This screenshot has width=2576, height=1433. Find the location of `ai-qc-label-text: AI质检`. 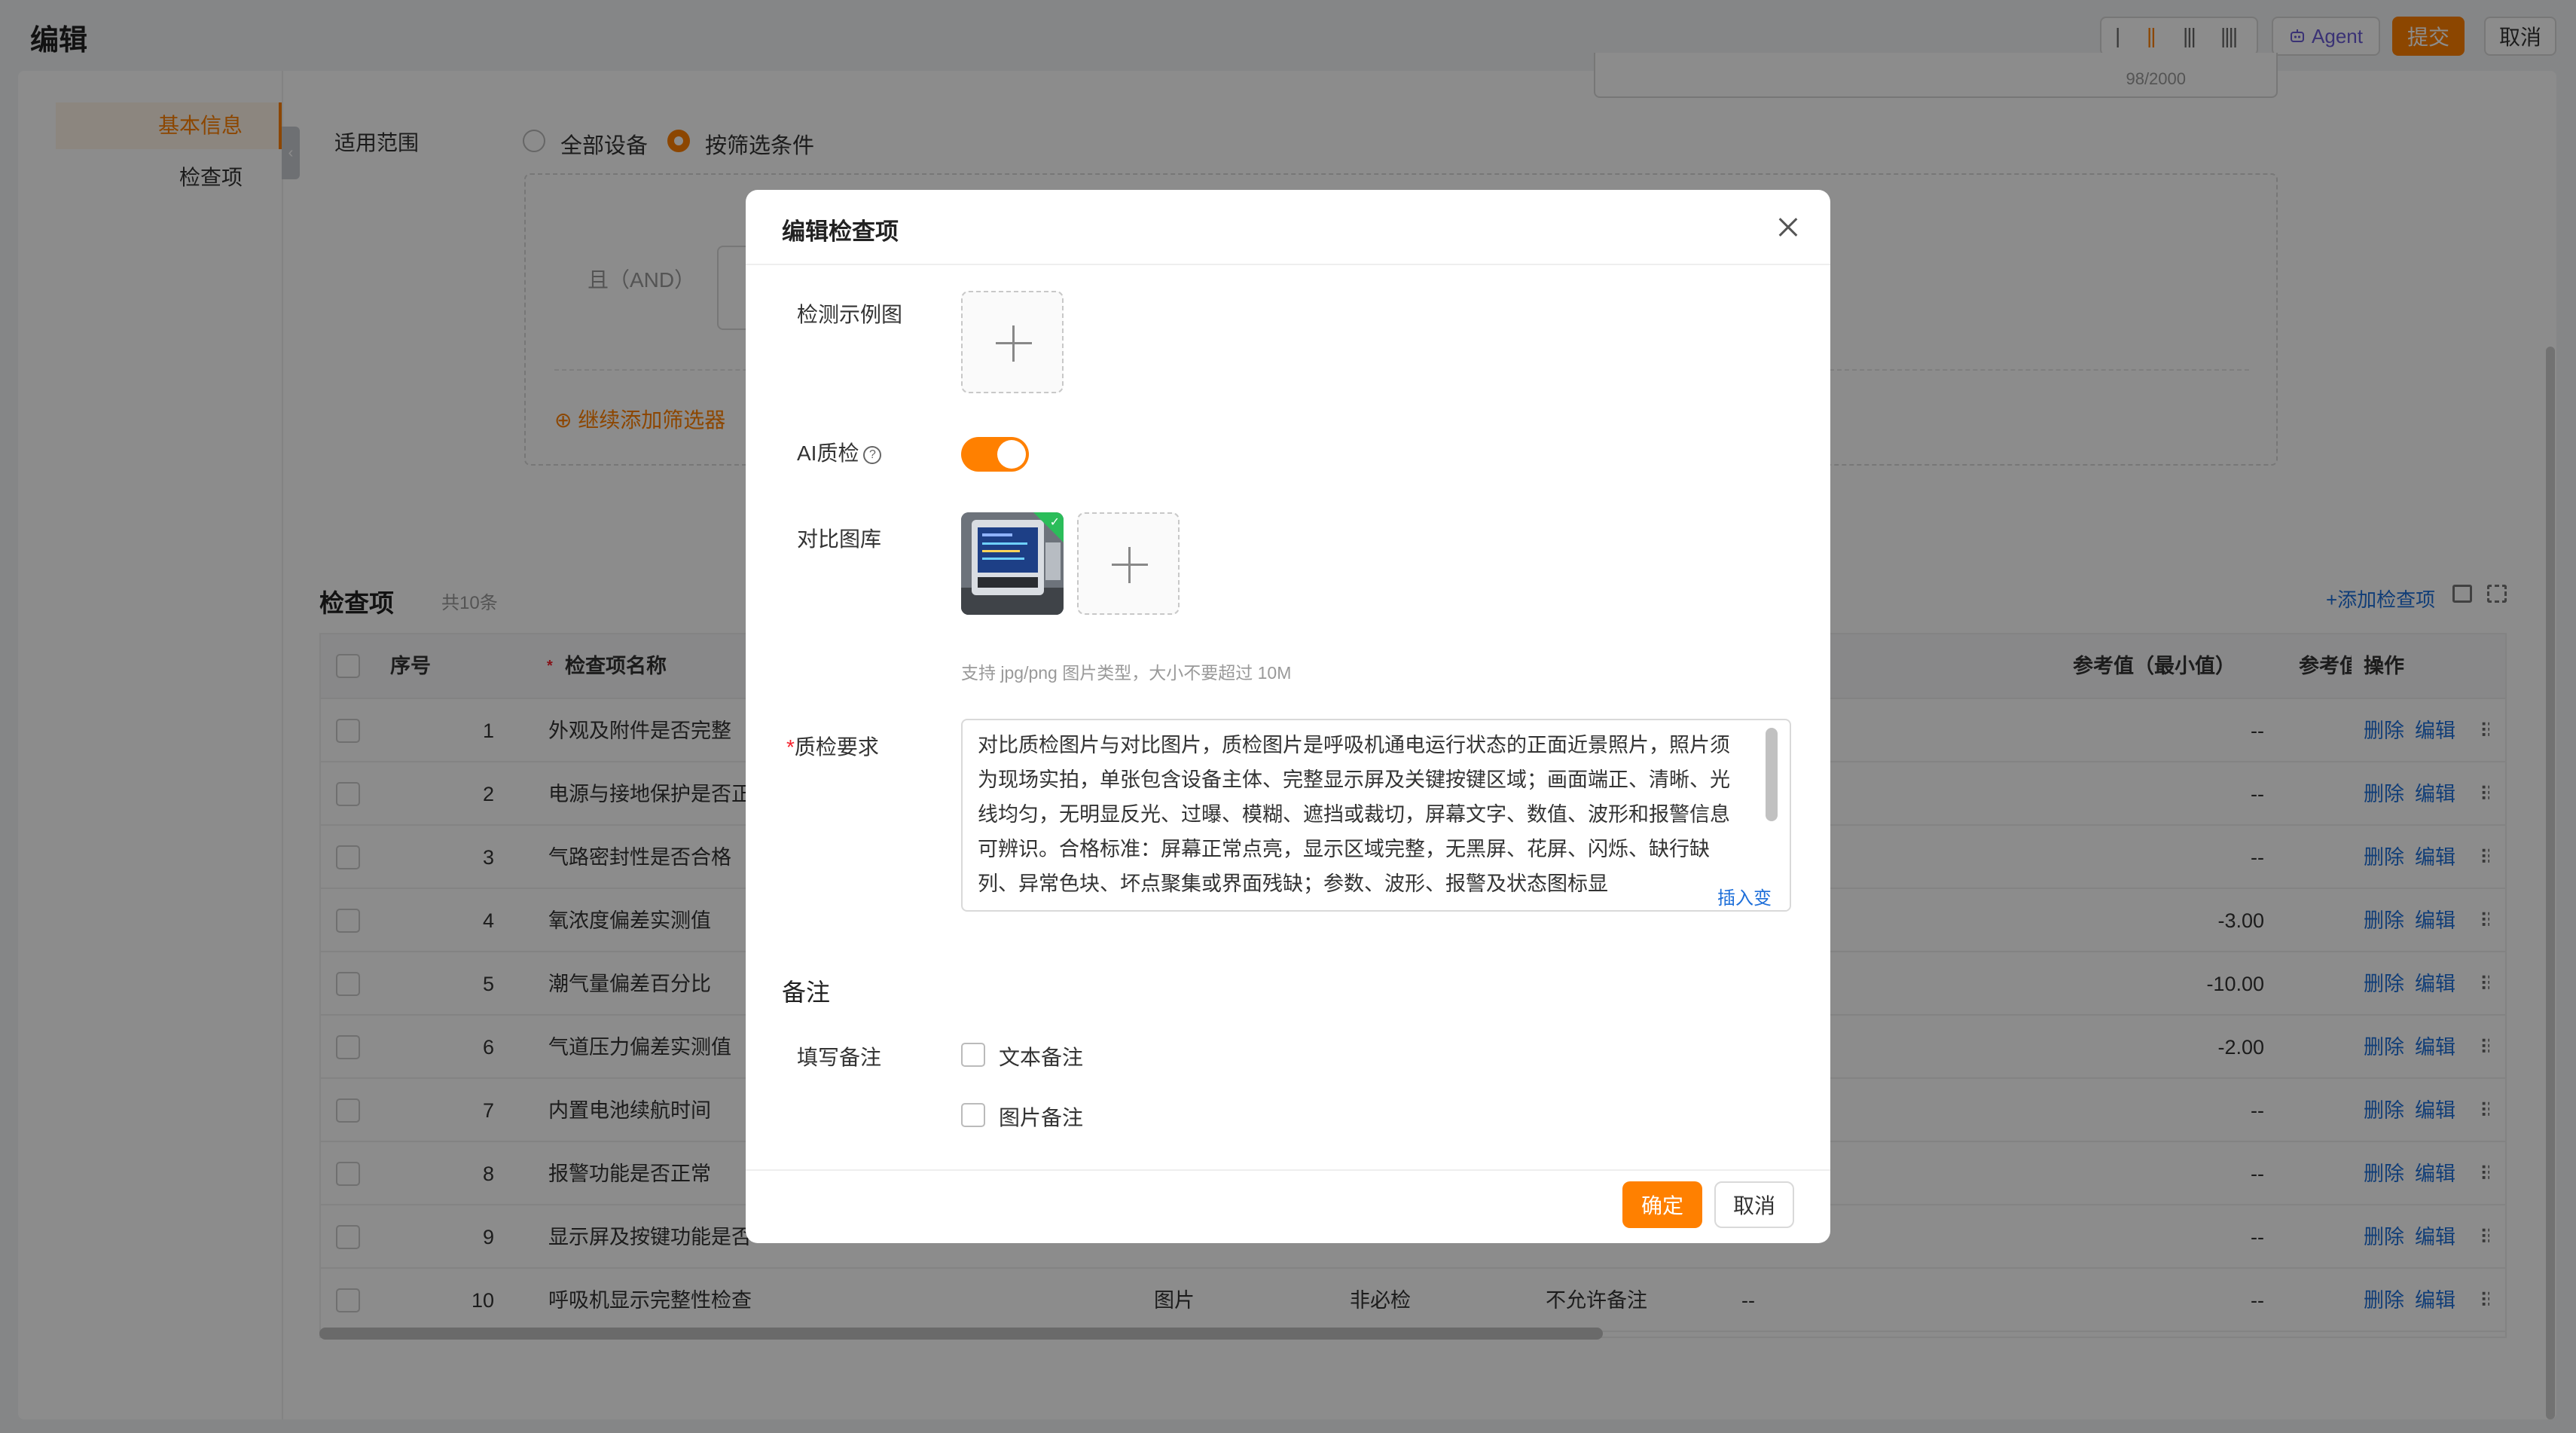

ai-qc-label-text: AI质检 is located at coordinates (828, 453).